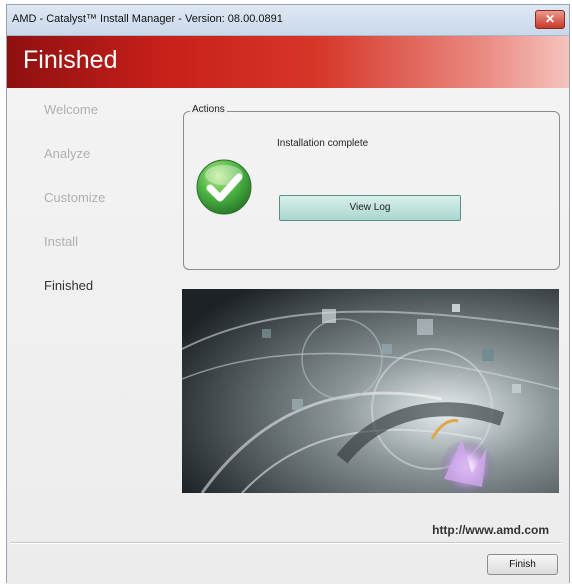 The height and width of the screenshot is (585, 572). What do you see at coordinates (69, 285) in the screenshot?
I see `step-finished: Finished` at bounding box center [69, 285].